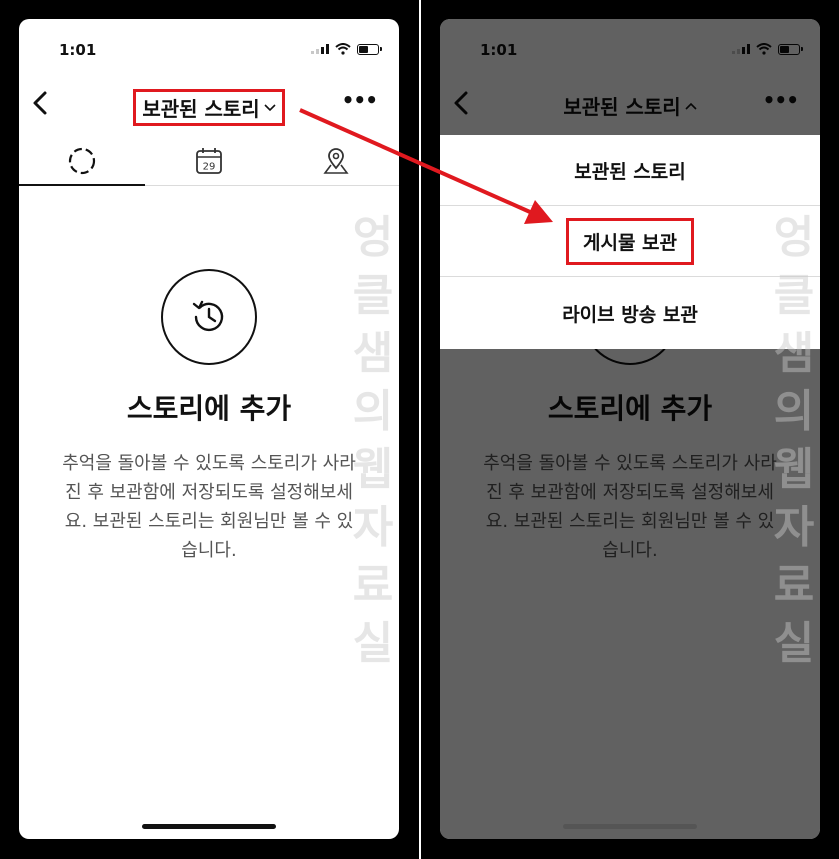  I want to click on battery-icon, so click(369, 49).